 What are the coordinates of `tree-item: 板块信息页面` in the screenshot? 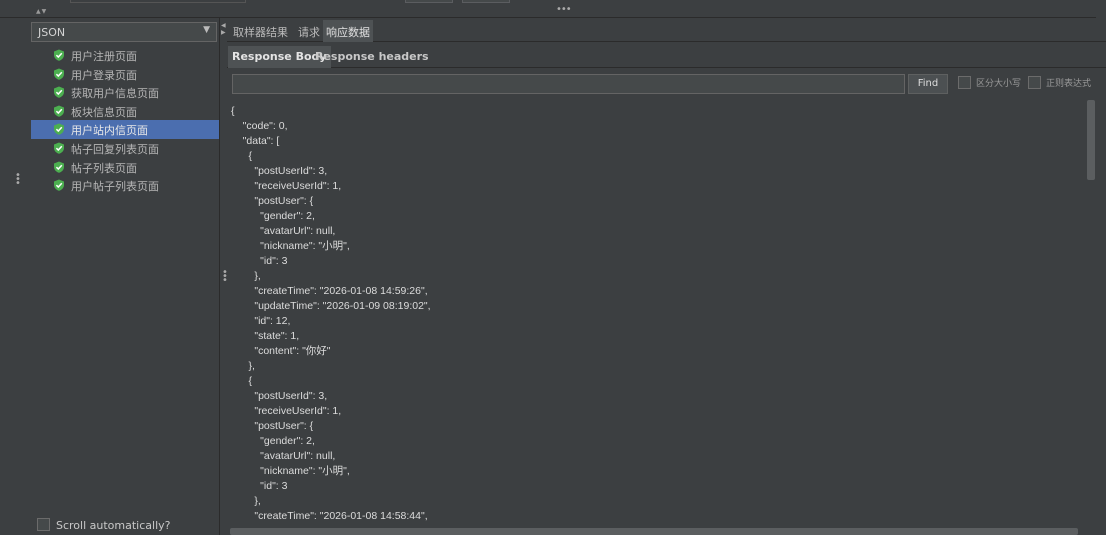 It's located at (125, 111).